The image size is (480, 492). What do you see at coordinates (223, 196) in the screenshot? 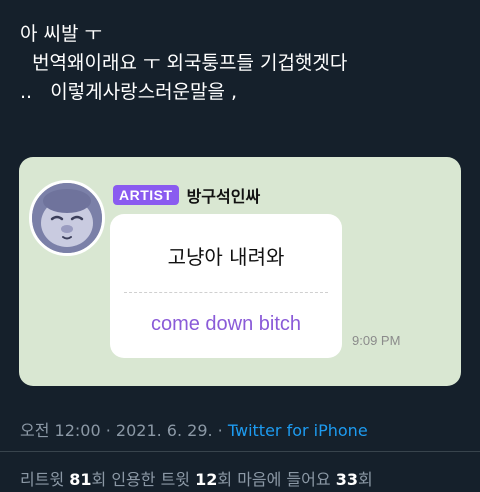
I see `artist-name: 방구석인싸` at bounding box center [223, 196].